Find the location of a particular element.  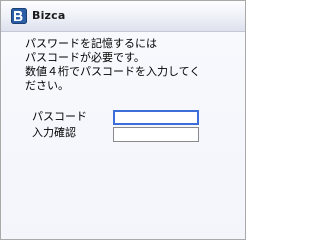

title-bar: Bizca is located at coordinates (123, 16).